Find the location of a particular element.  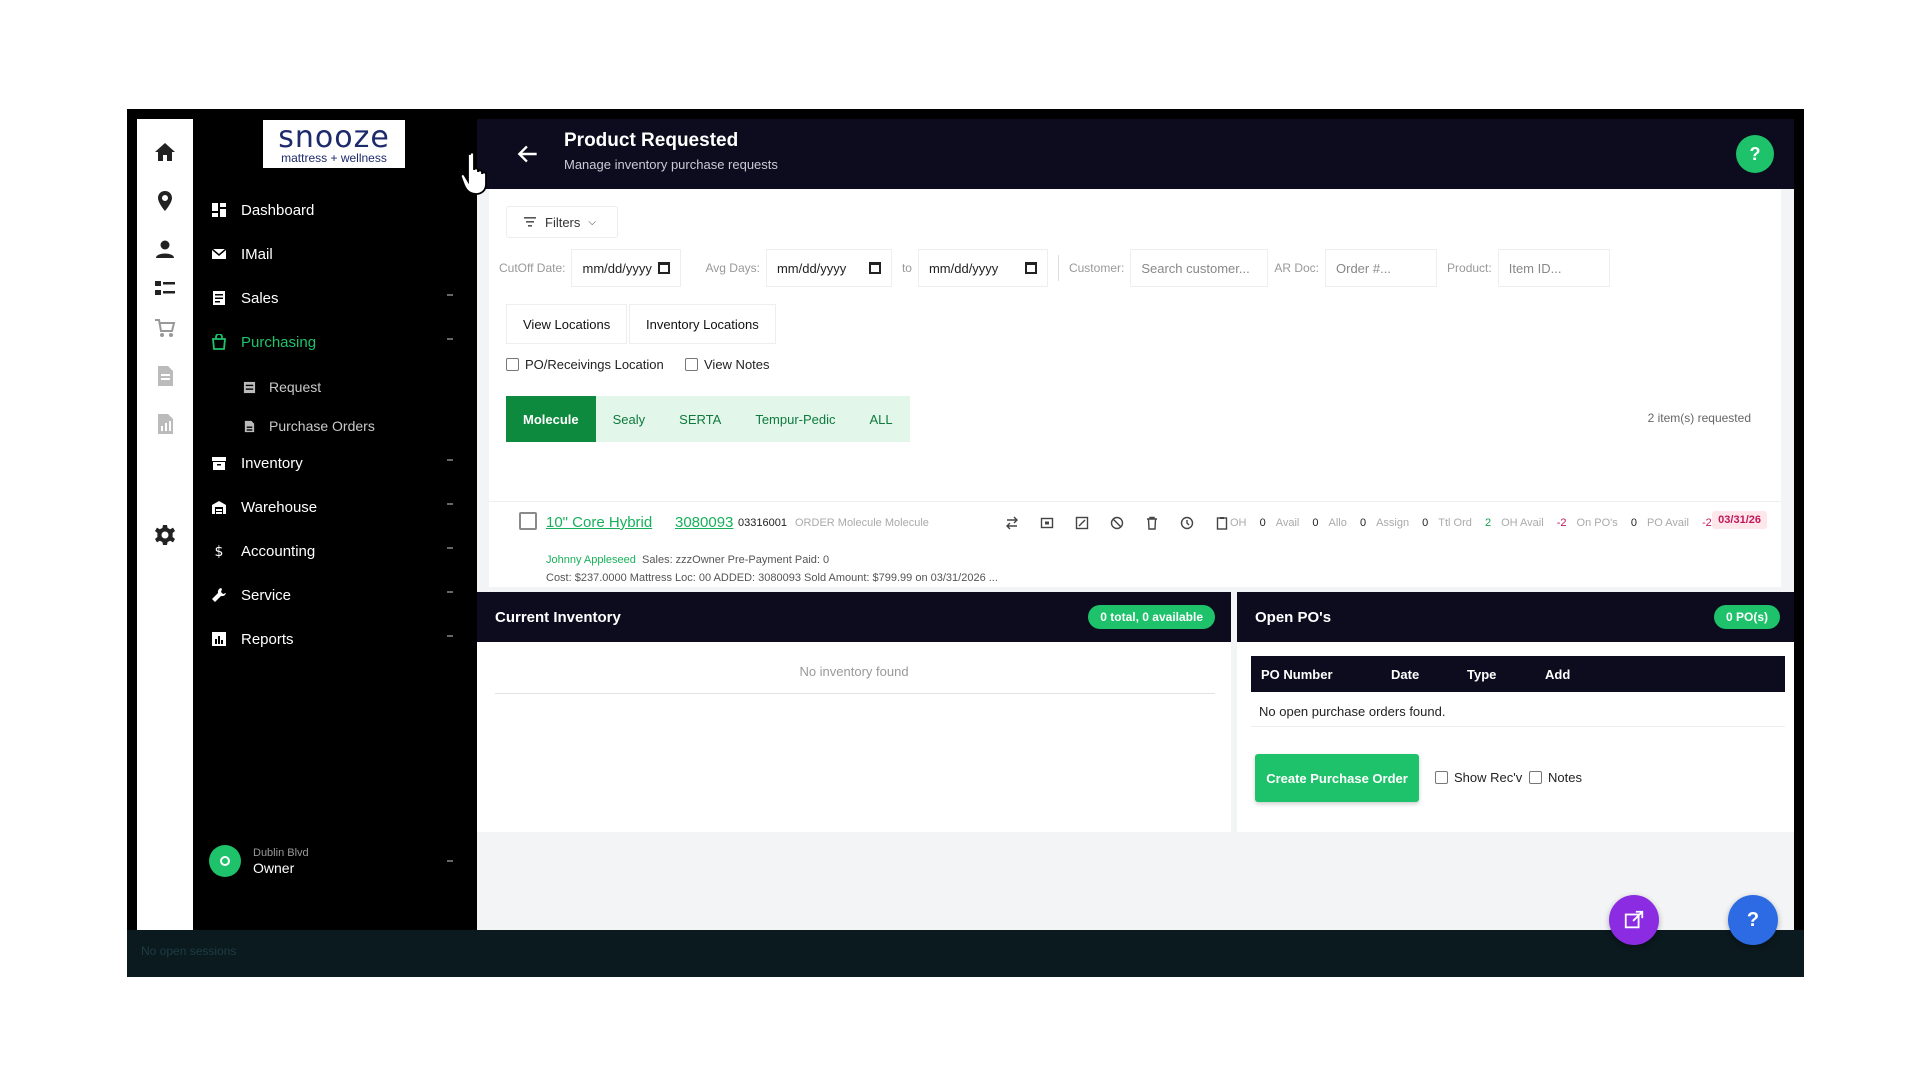

show-recv-checkbox: Show Rec'v is located at coordinates (1478, 777).